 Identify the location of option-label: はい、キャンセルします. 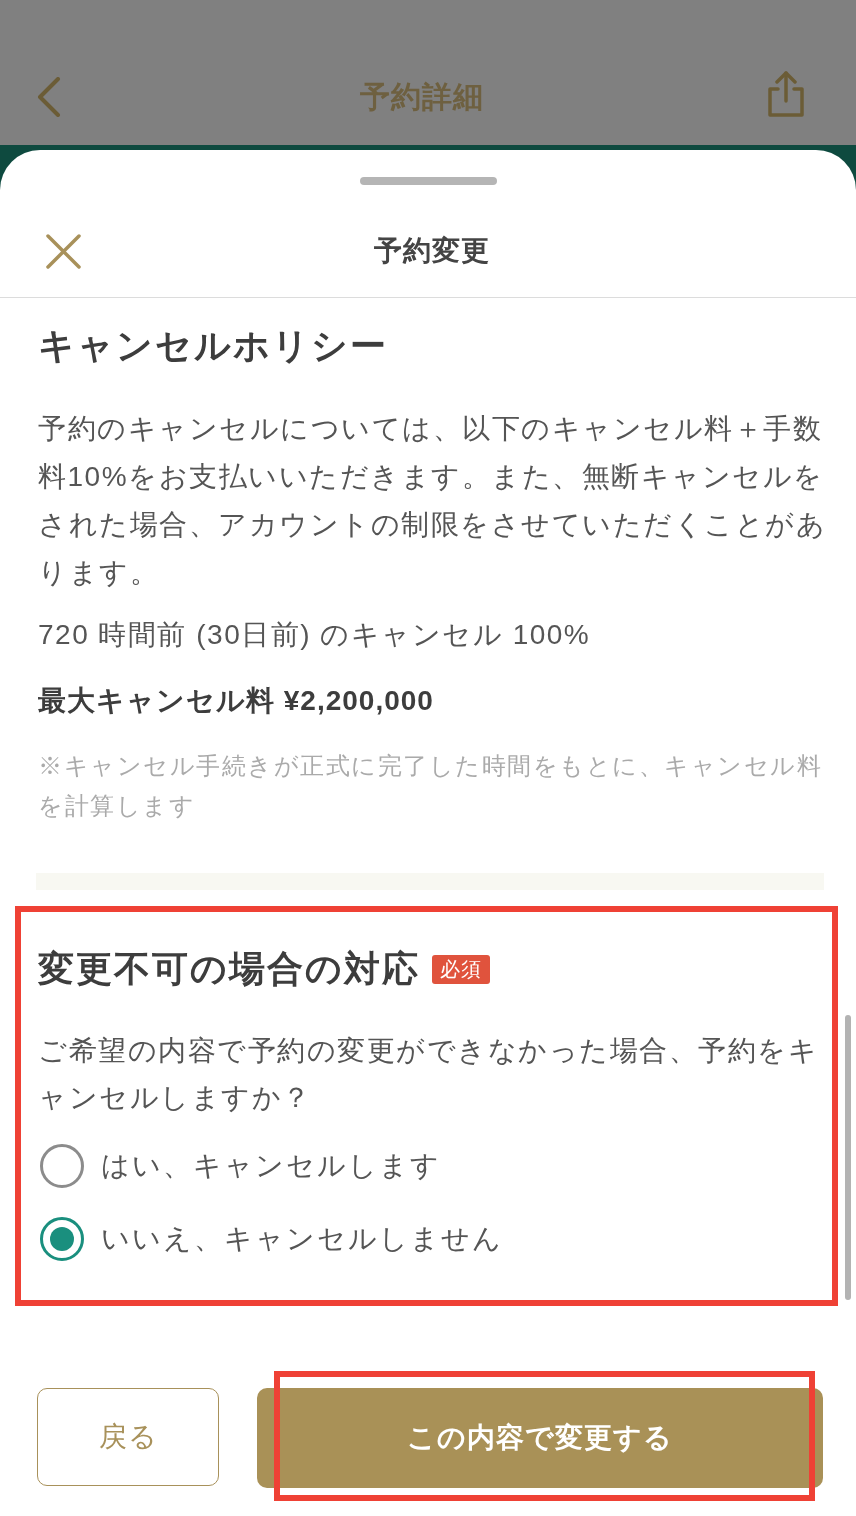
(271, 1166).